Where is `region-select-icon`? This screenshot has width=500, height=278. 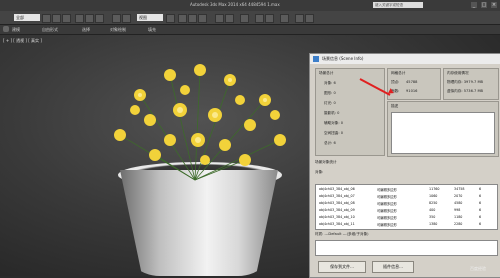
region-select-icon is located at coordinates (66, 18).